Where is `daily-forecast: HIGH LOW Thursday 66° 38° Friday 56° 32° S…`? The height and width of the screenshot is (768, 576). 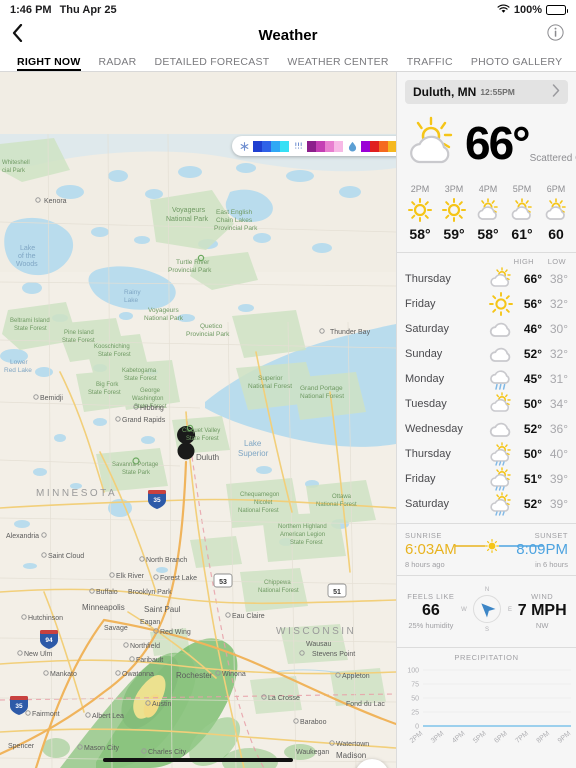
daily-forecast: HIGH LOW Thursday 66° 38° Friday 56° 32° S… is located at coordinates (486, 388).